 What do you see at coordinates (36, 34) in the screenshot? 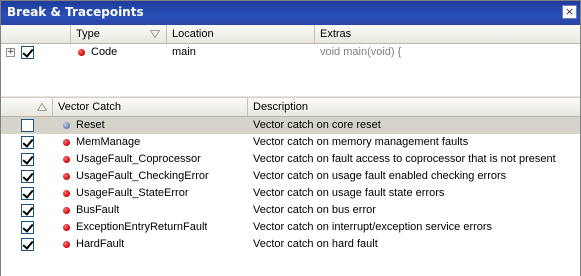
I see `tracepoints-header-check-column` at bounding box center [36, 34].